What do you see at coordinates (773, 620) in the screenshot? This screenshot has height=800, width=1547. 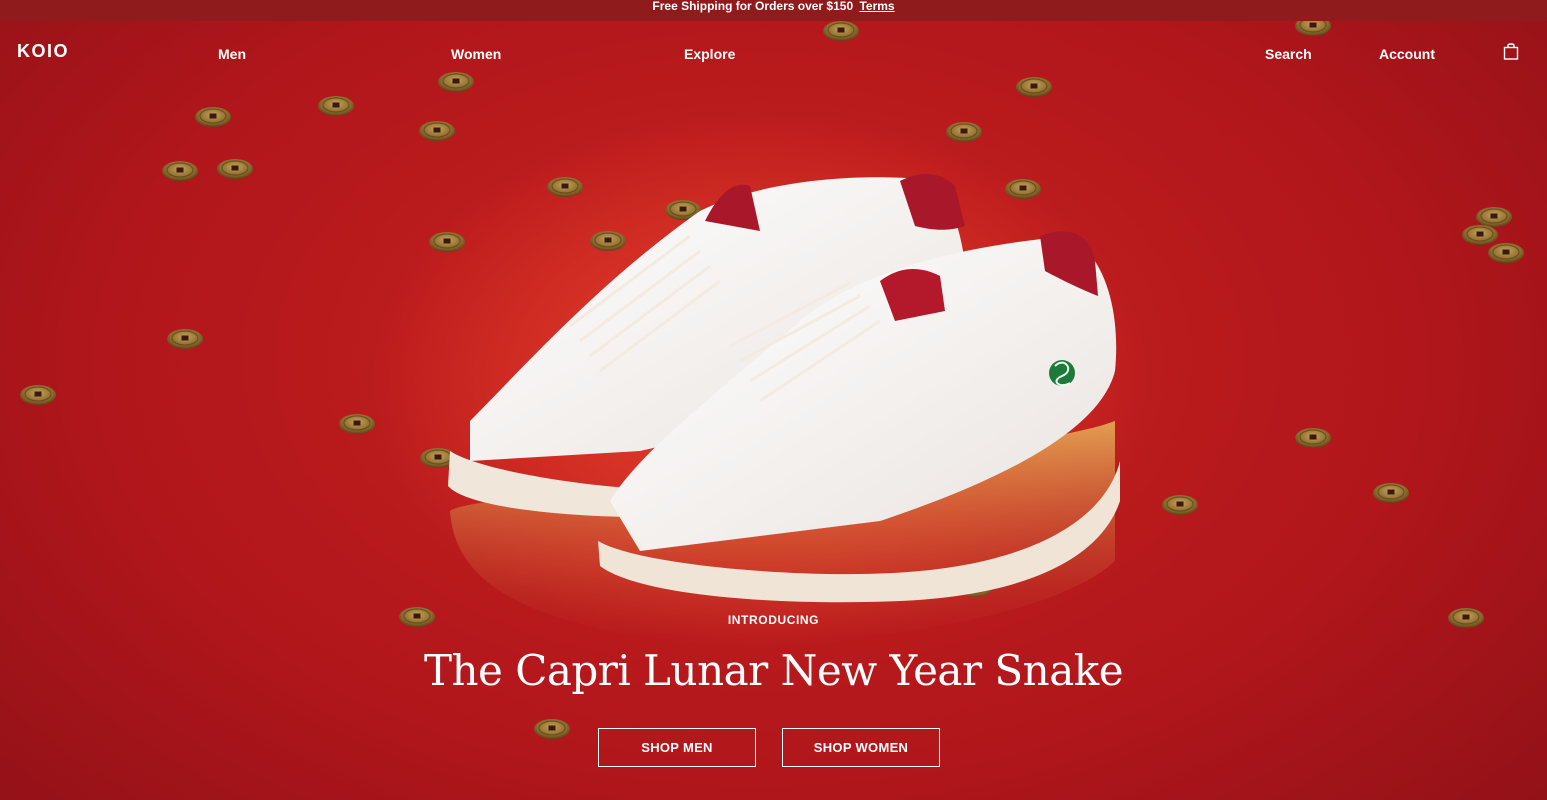 I see `hero-eyebrow: INTRODUCING` at bounding box center [773, 620].